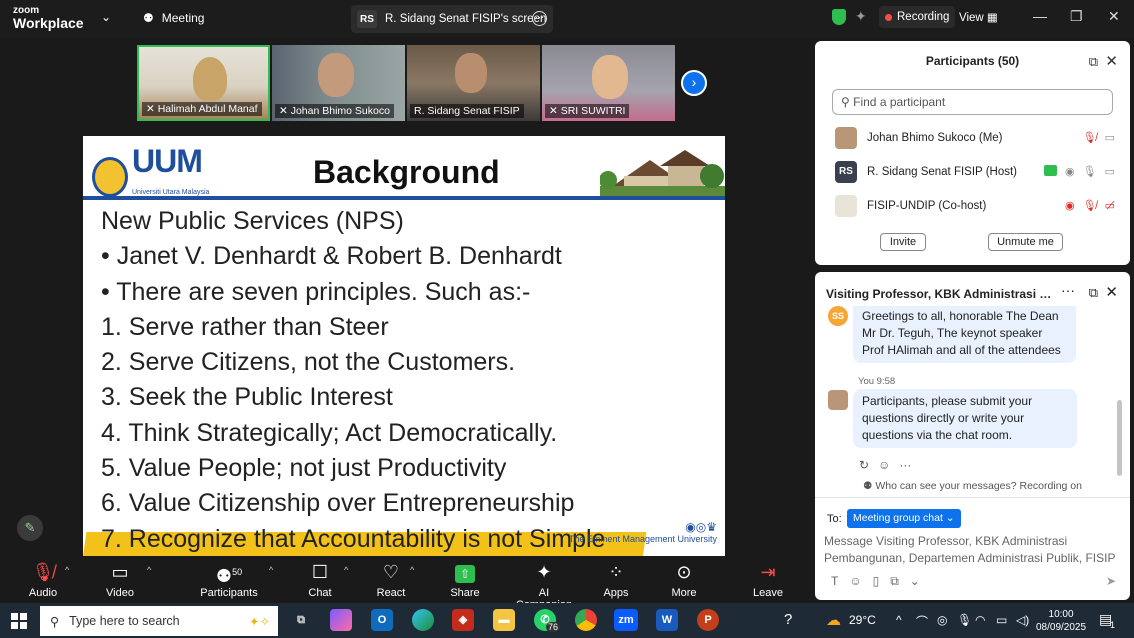 The image size is (1134, 638). Describe the element at coordinates (1076, 16) in the screenshot. I see `maximize-button: ❐` at that location.